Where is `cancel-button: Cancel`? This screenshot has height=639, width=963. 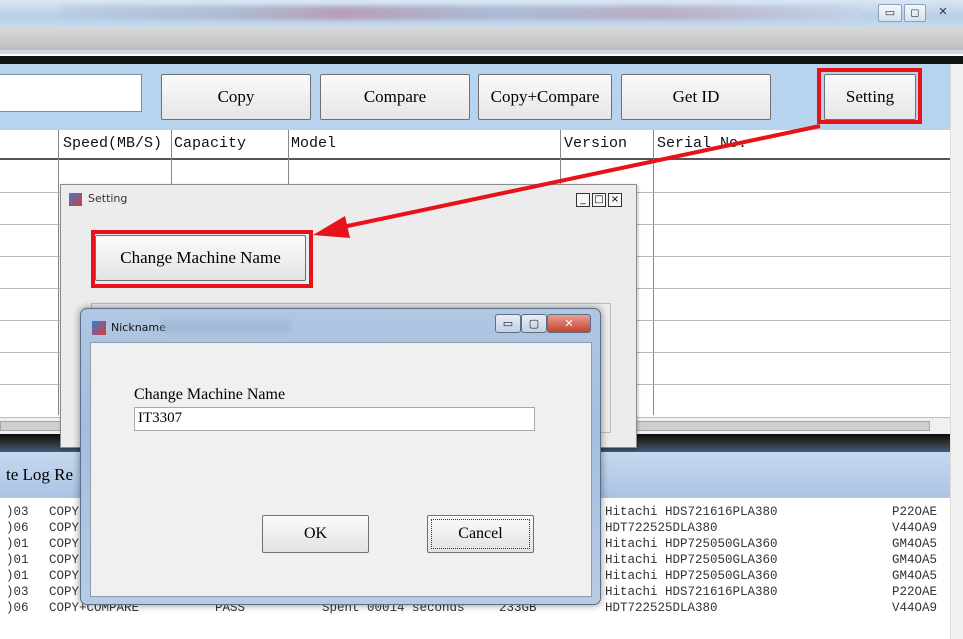 cancel-button: Cancel is located at coordinates (480, 534).